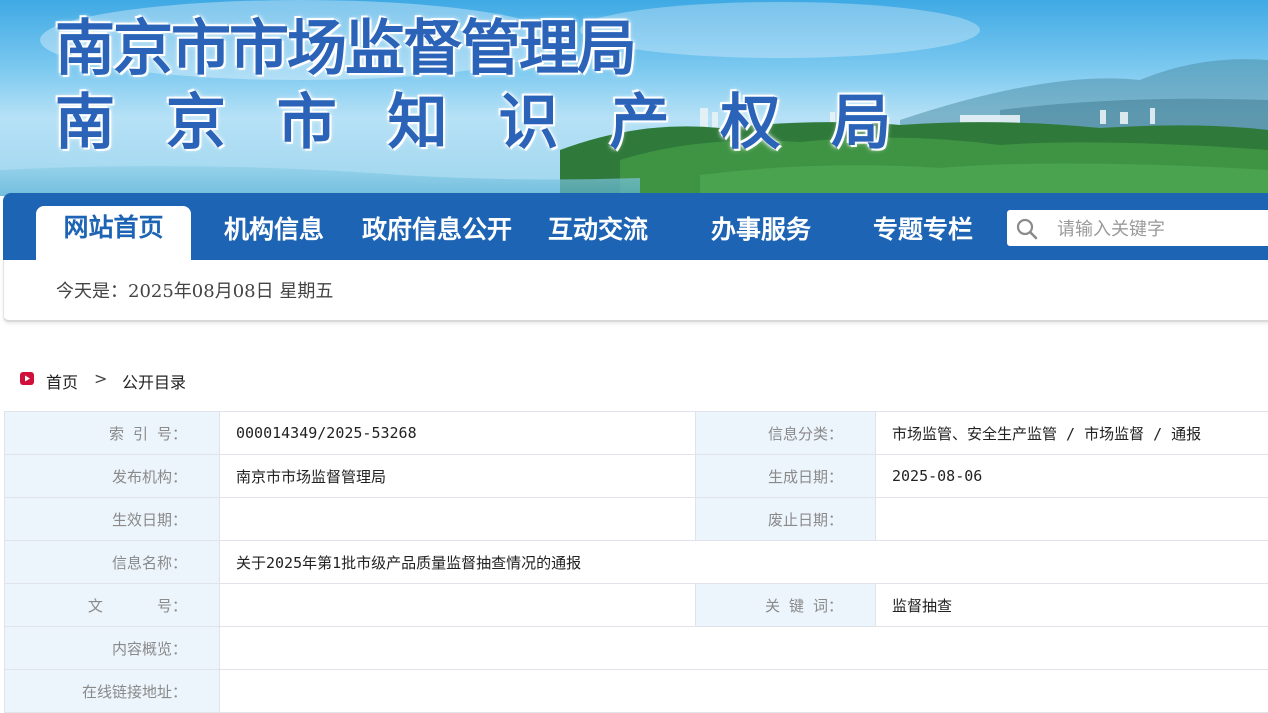 This screenshot has height=713, width=1268. I want to click on table-row: 文 号： 关 键 词： 监督抽查, so click(636, 605).